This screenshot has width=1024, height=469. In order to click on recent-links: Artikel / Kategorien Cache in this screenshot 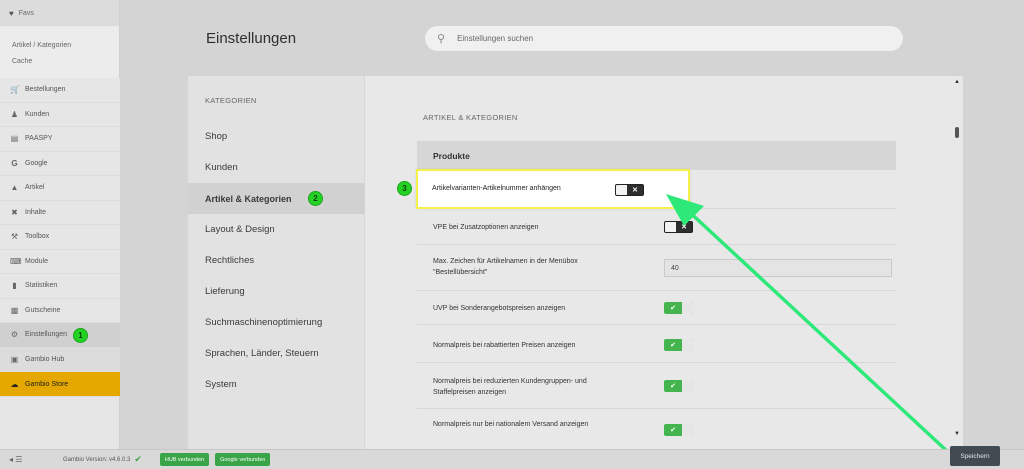, I will do `click(59, 52)`.